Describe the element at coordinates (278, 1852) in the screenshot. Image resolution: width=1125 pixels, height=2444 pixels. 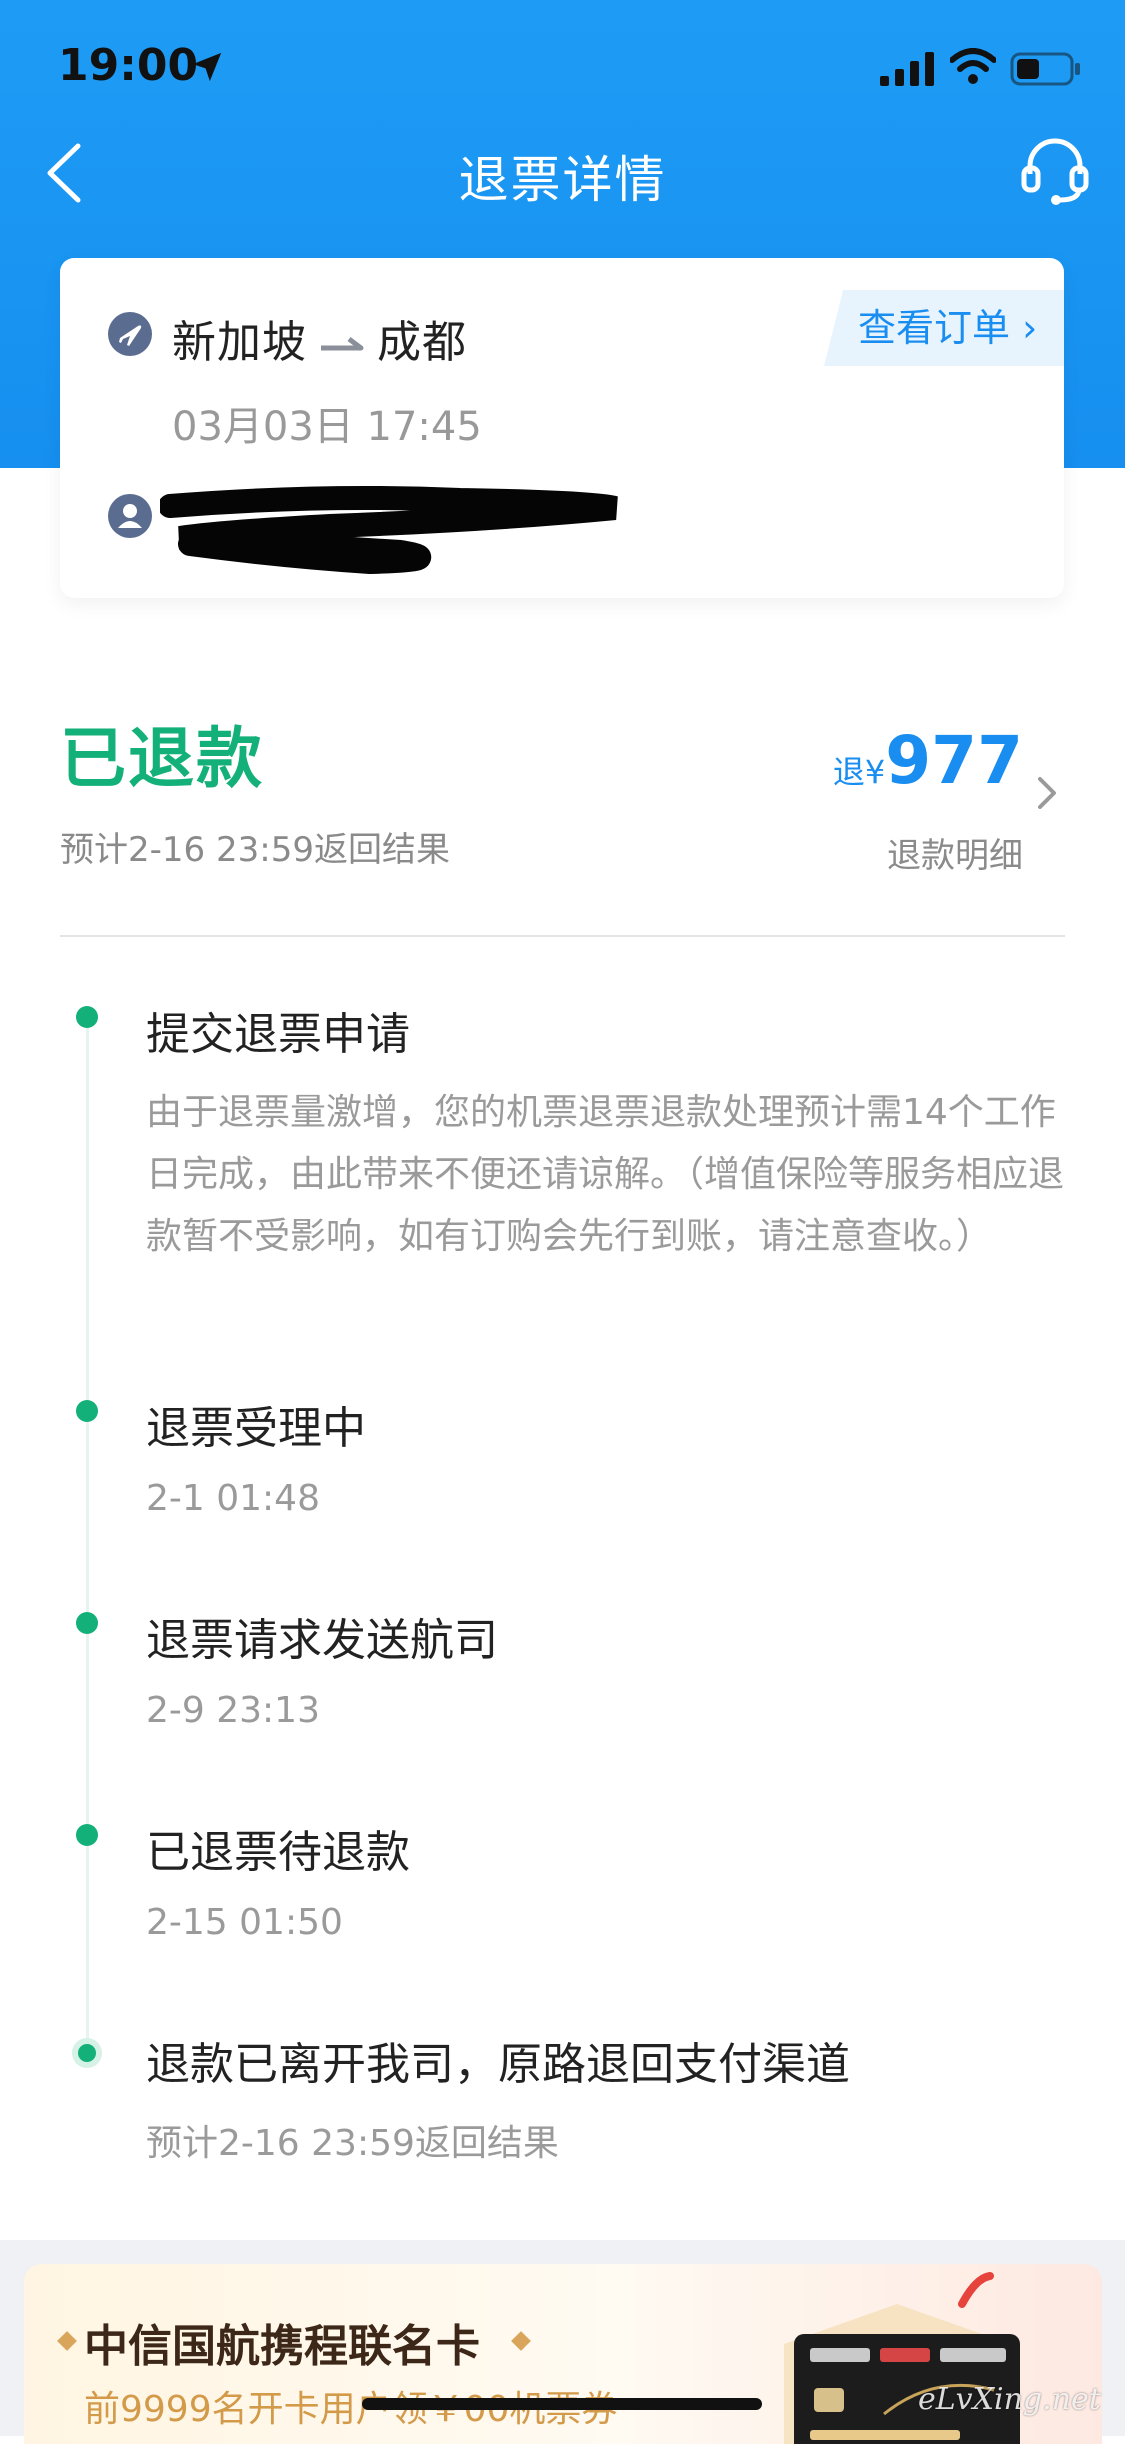
I see `timeline-step-title: 已退票待退款` at that location.